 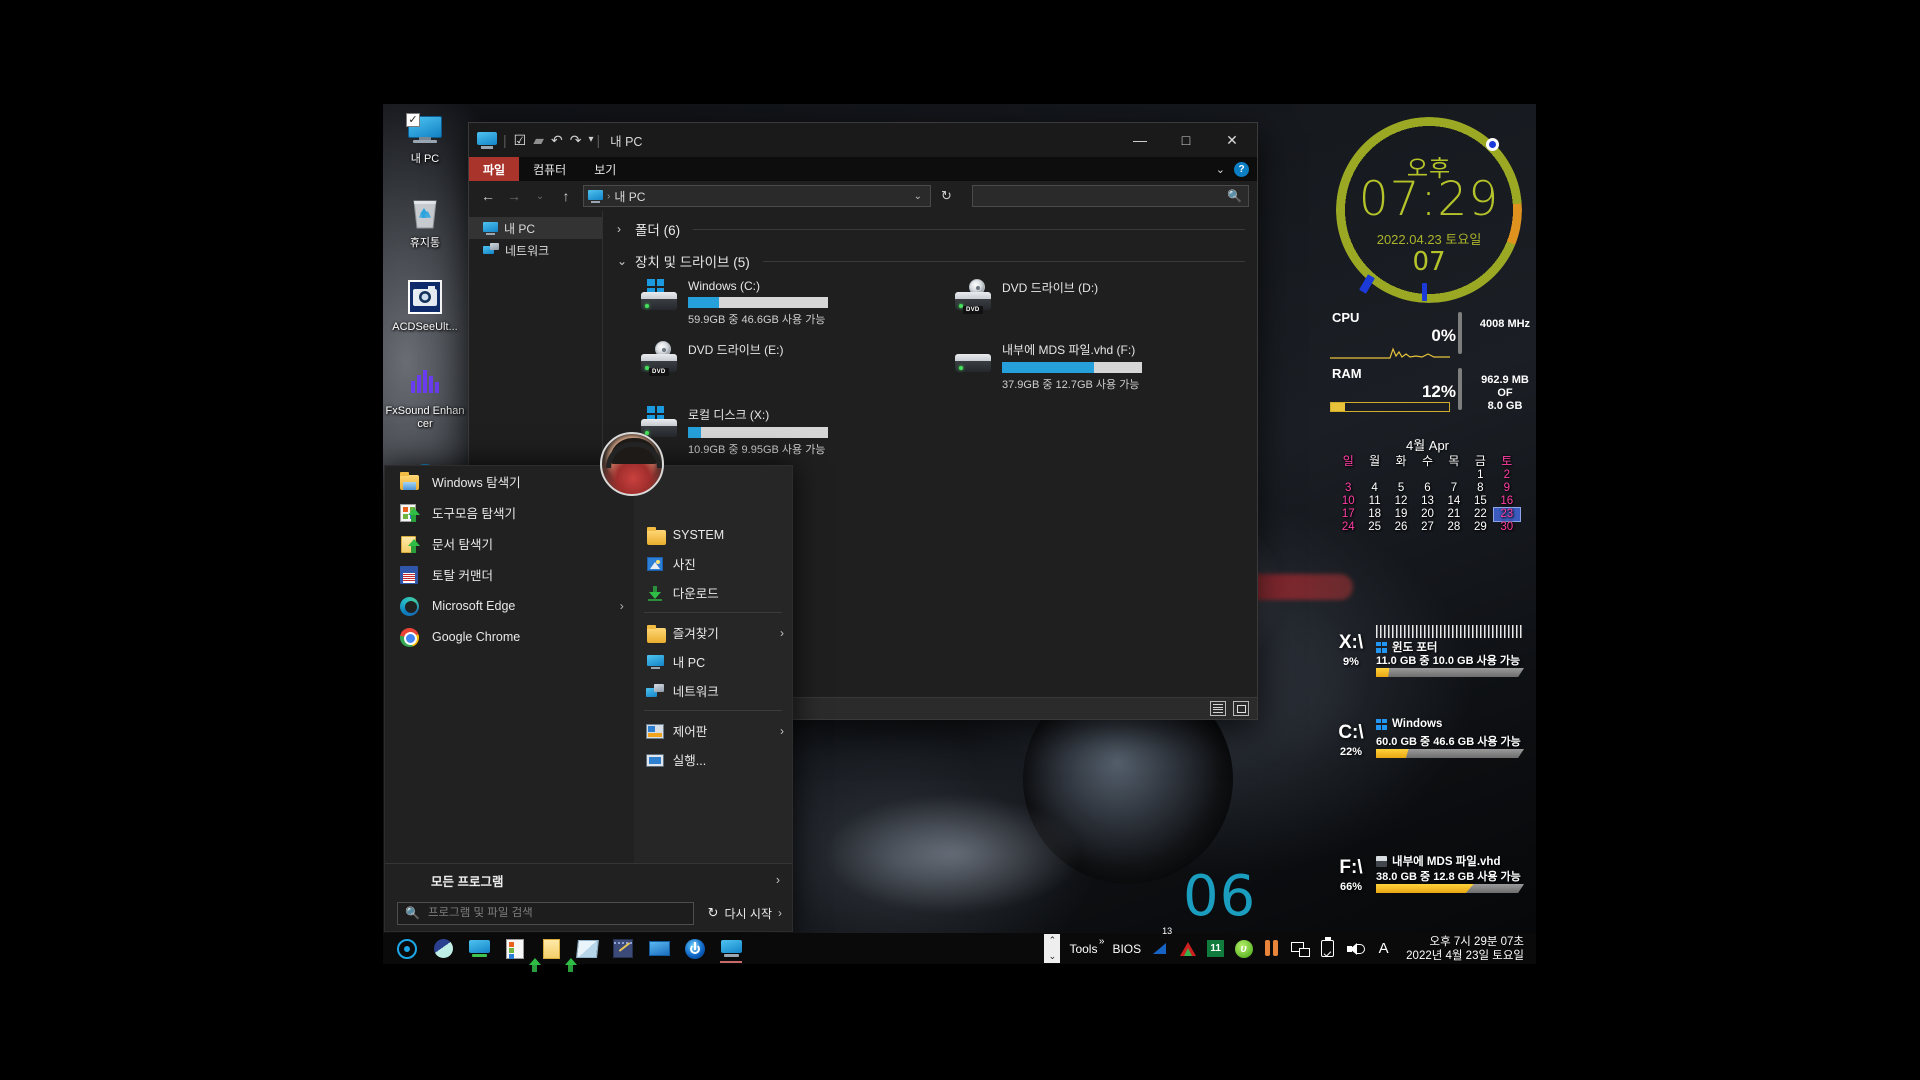 What do you see at coordinates (863, 169) in the screenshot?
I see `ribbon-tabs: 파일 컴퓨터 보기 ⌄ ?` at bounding box center [863, 169].